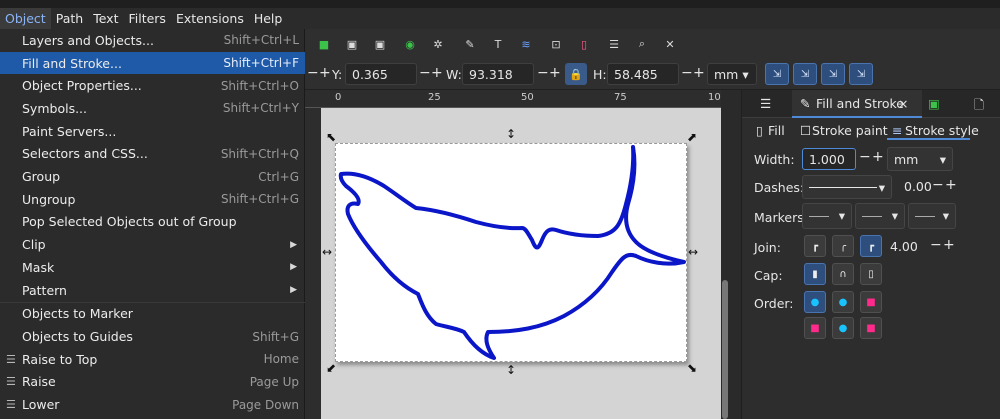  Describe the element at coordinates (920, 159) in the screenshot. I see `stroke-unit-select: mm ▾` at that location.